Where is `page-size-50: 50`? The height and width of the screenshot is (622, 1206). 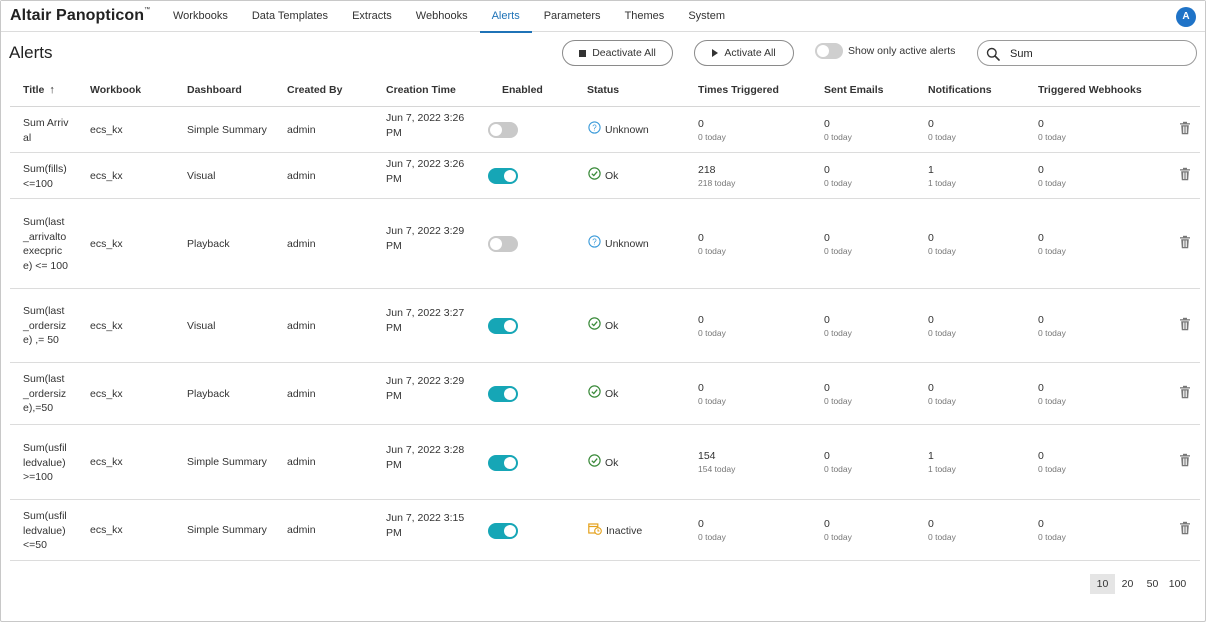 page-size-50: 50 is located at coordinates (1152, 584).